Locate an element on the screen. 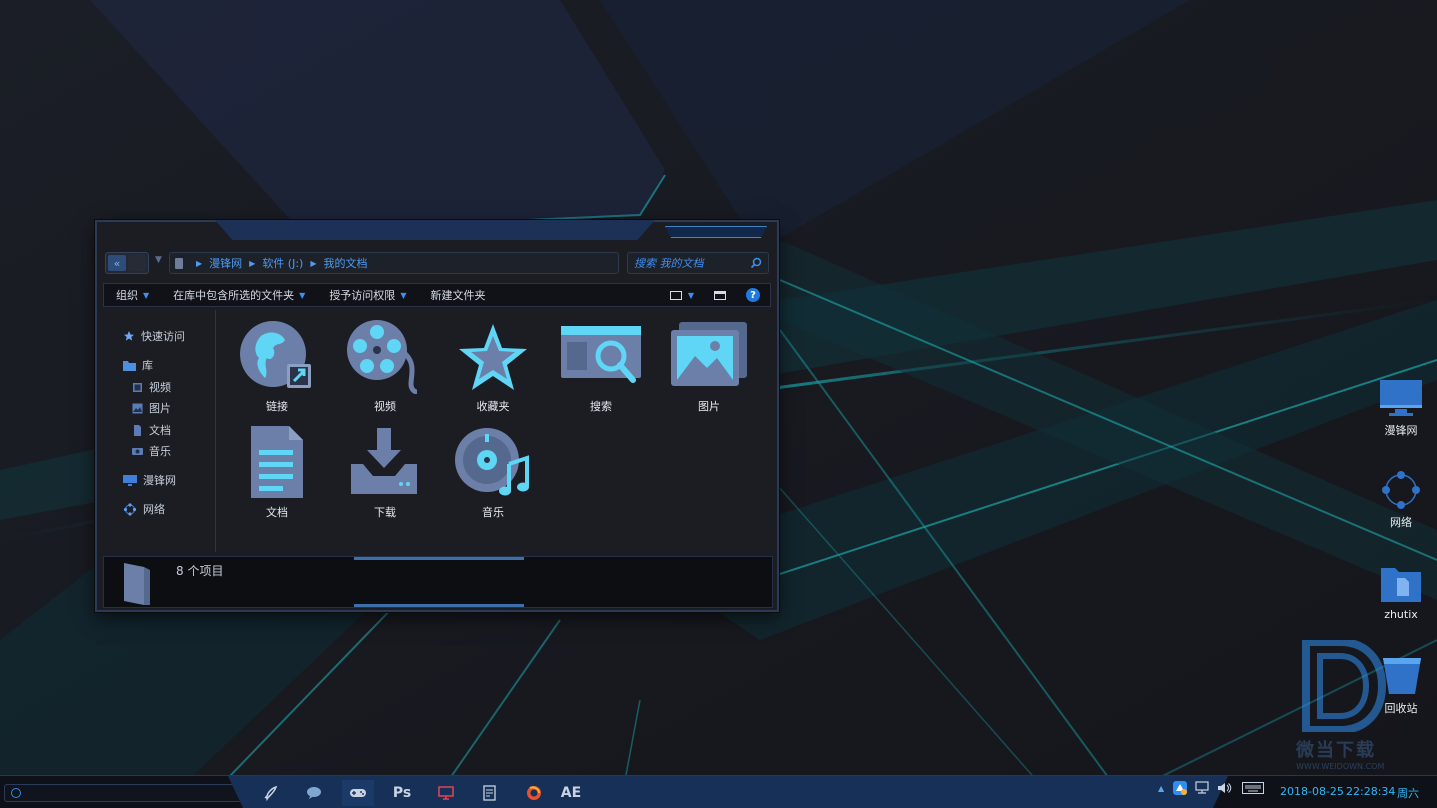 Image resolution: width=1437 pixels, height=808 pixels. nav-buttons: « is located at coordinates (127, 263).